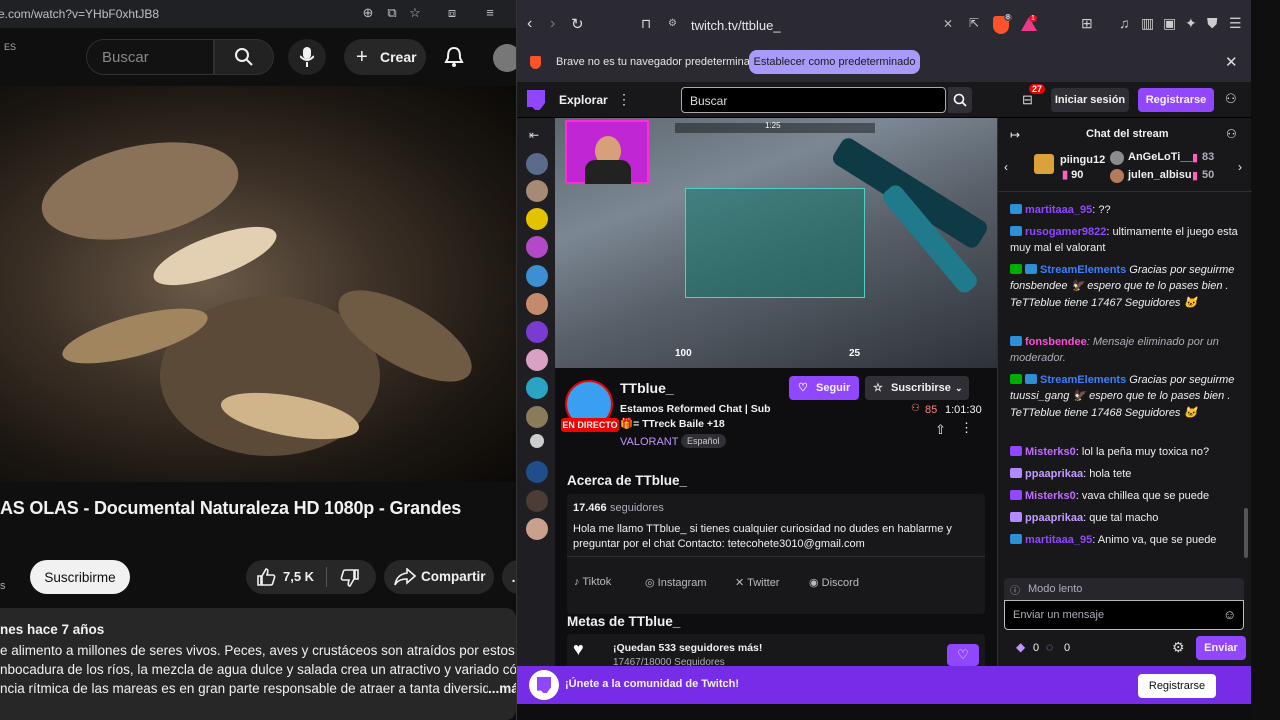 The width and height of the screenshot is (1280, 720). What do you see at coordinates (824, 388) in the screenshot?
I see `follow-button: ♡ Seguir` at bounding box center [824, 388].